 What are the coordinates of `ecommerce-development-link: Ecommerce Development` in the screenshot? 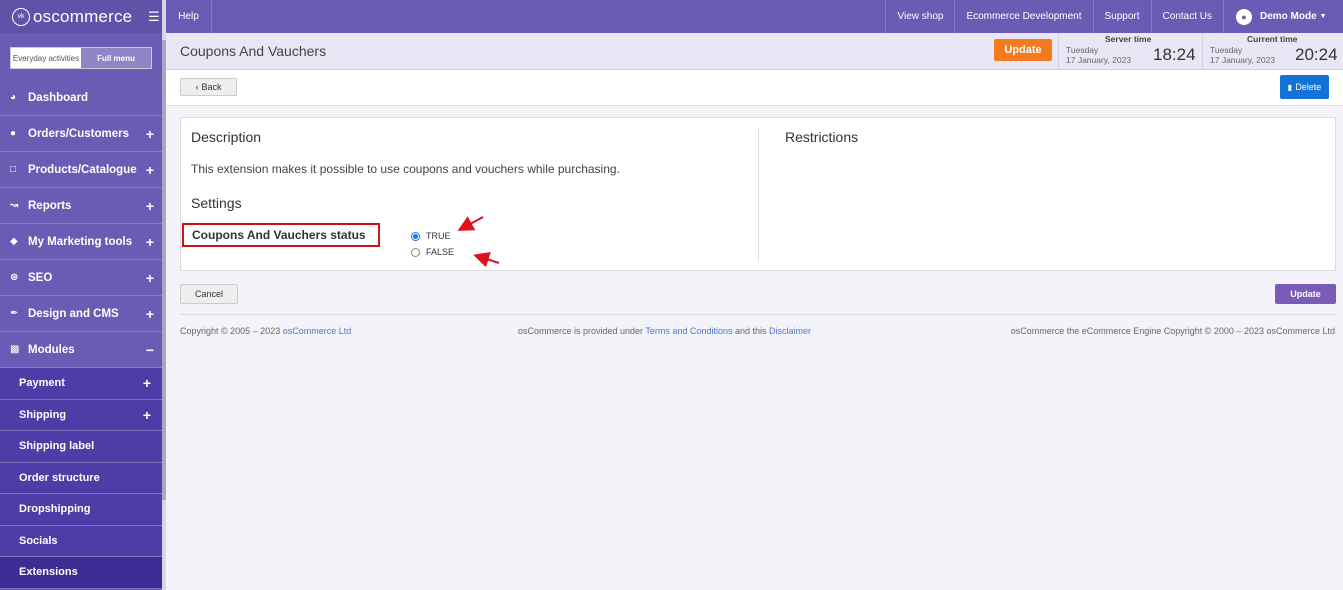 It's located at (1023, 16).